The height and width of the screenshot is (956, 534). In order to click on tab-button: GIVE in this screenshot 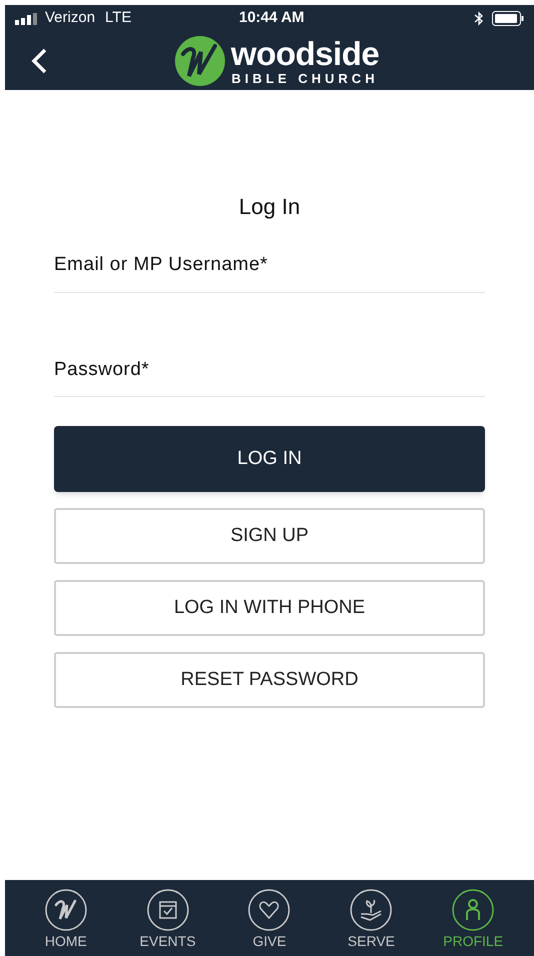, I will do `click(269, 918)`.